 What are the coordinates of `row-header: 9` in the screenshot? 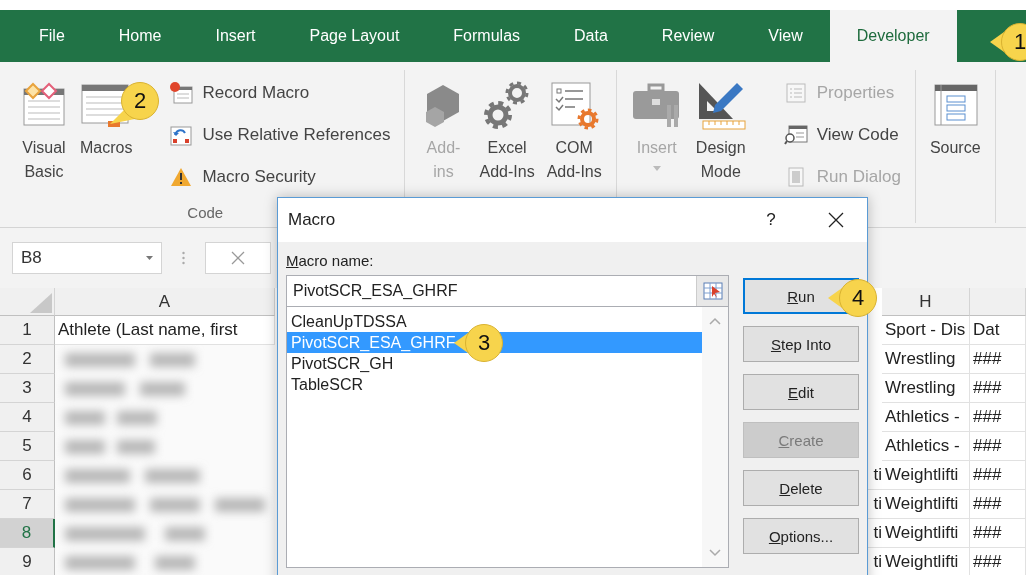 It's located at (27, 561).